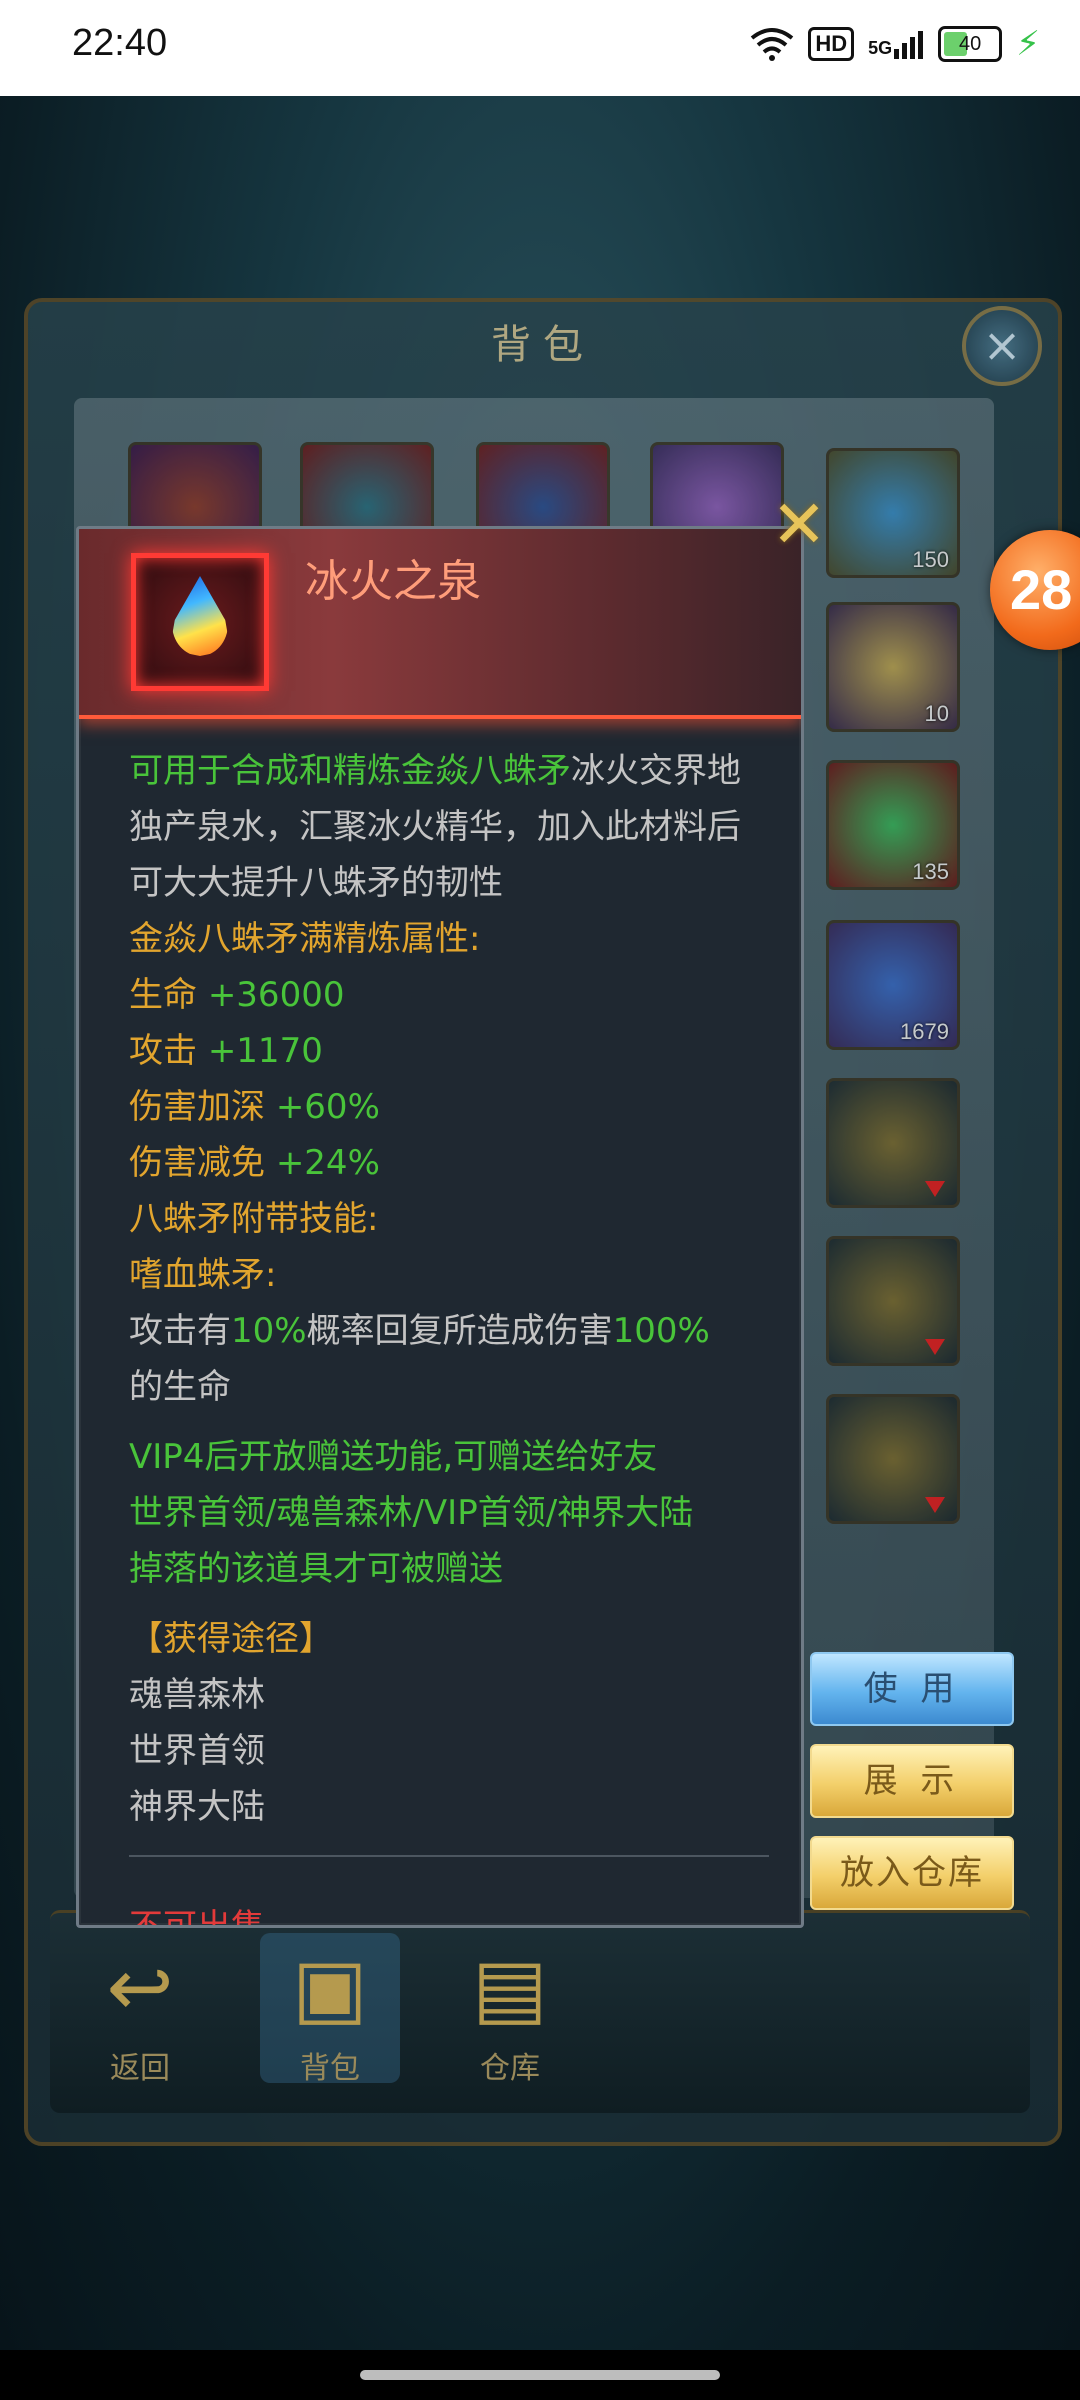 This screenshot has width=1080, height=2400. I want to click on stat-row: 攻击 +1170, so click(449, 1051).